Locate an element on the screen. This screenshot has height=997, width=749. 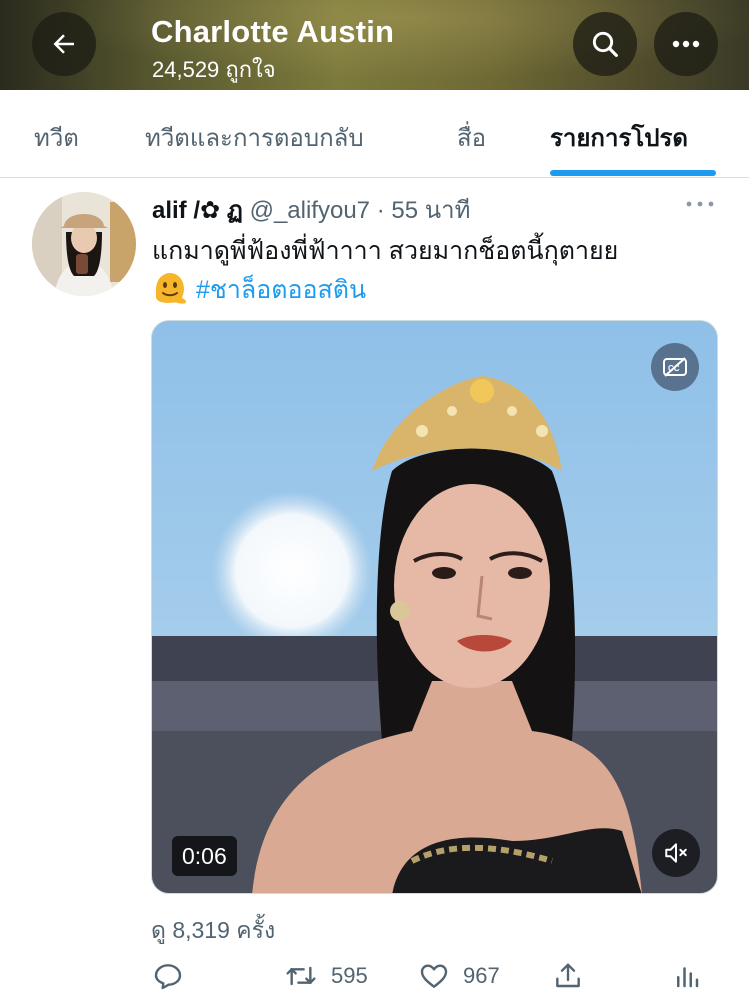
bar-chart-icon is located at coordinates (688, 977).